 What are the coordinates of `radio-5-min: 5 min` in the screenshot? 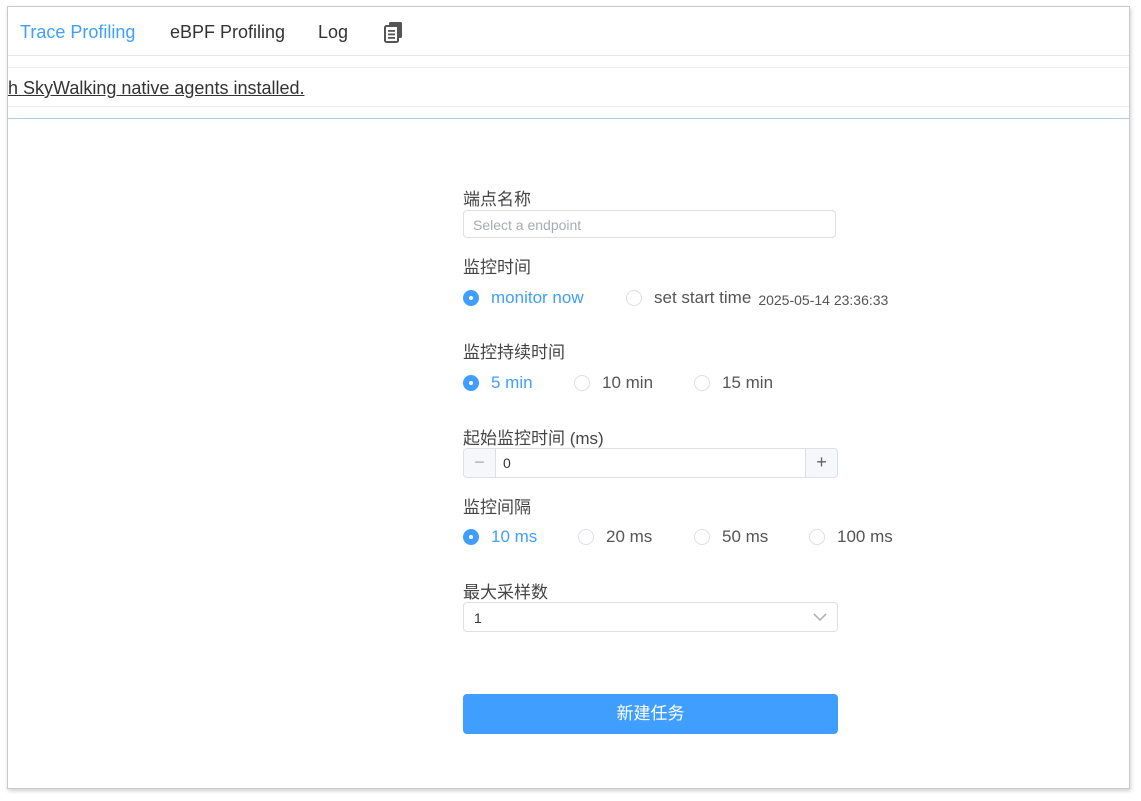 It's located at (498, 383).